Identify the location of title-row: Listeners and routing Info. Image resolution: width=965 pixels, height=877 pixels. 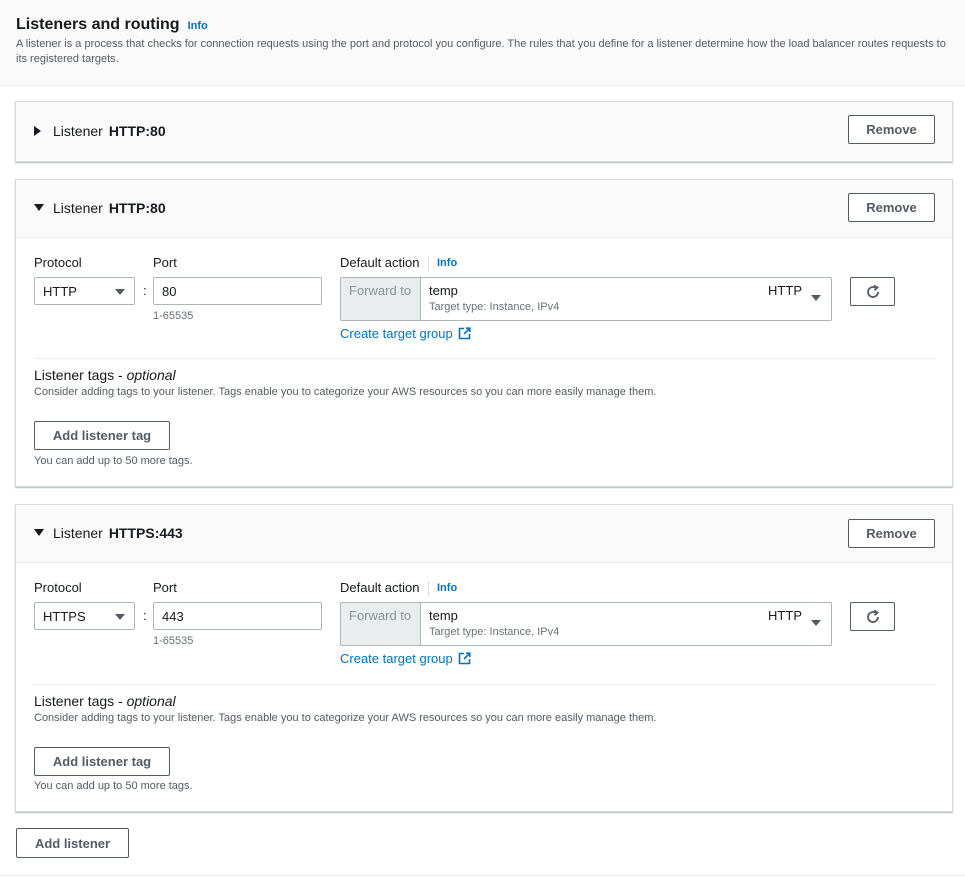
(112, 25).